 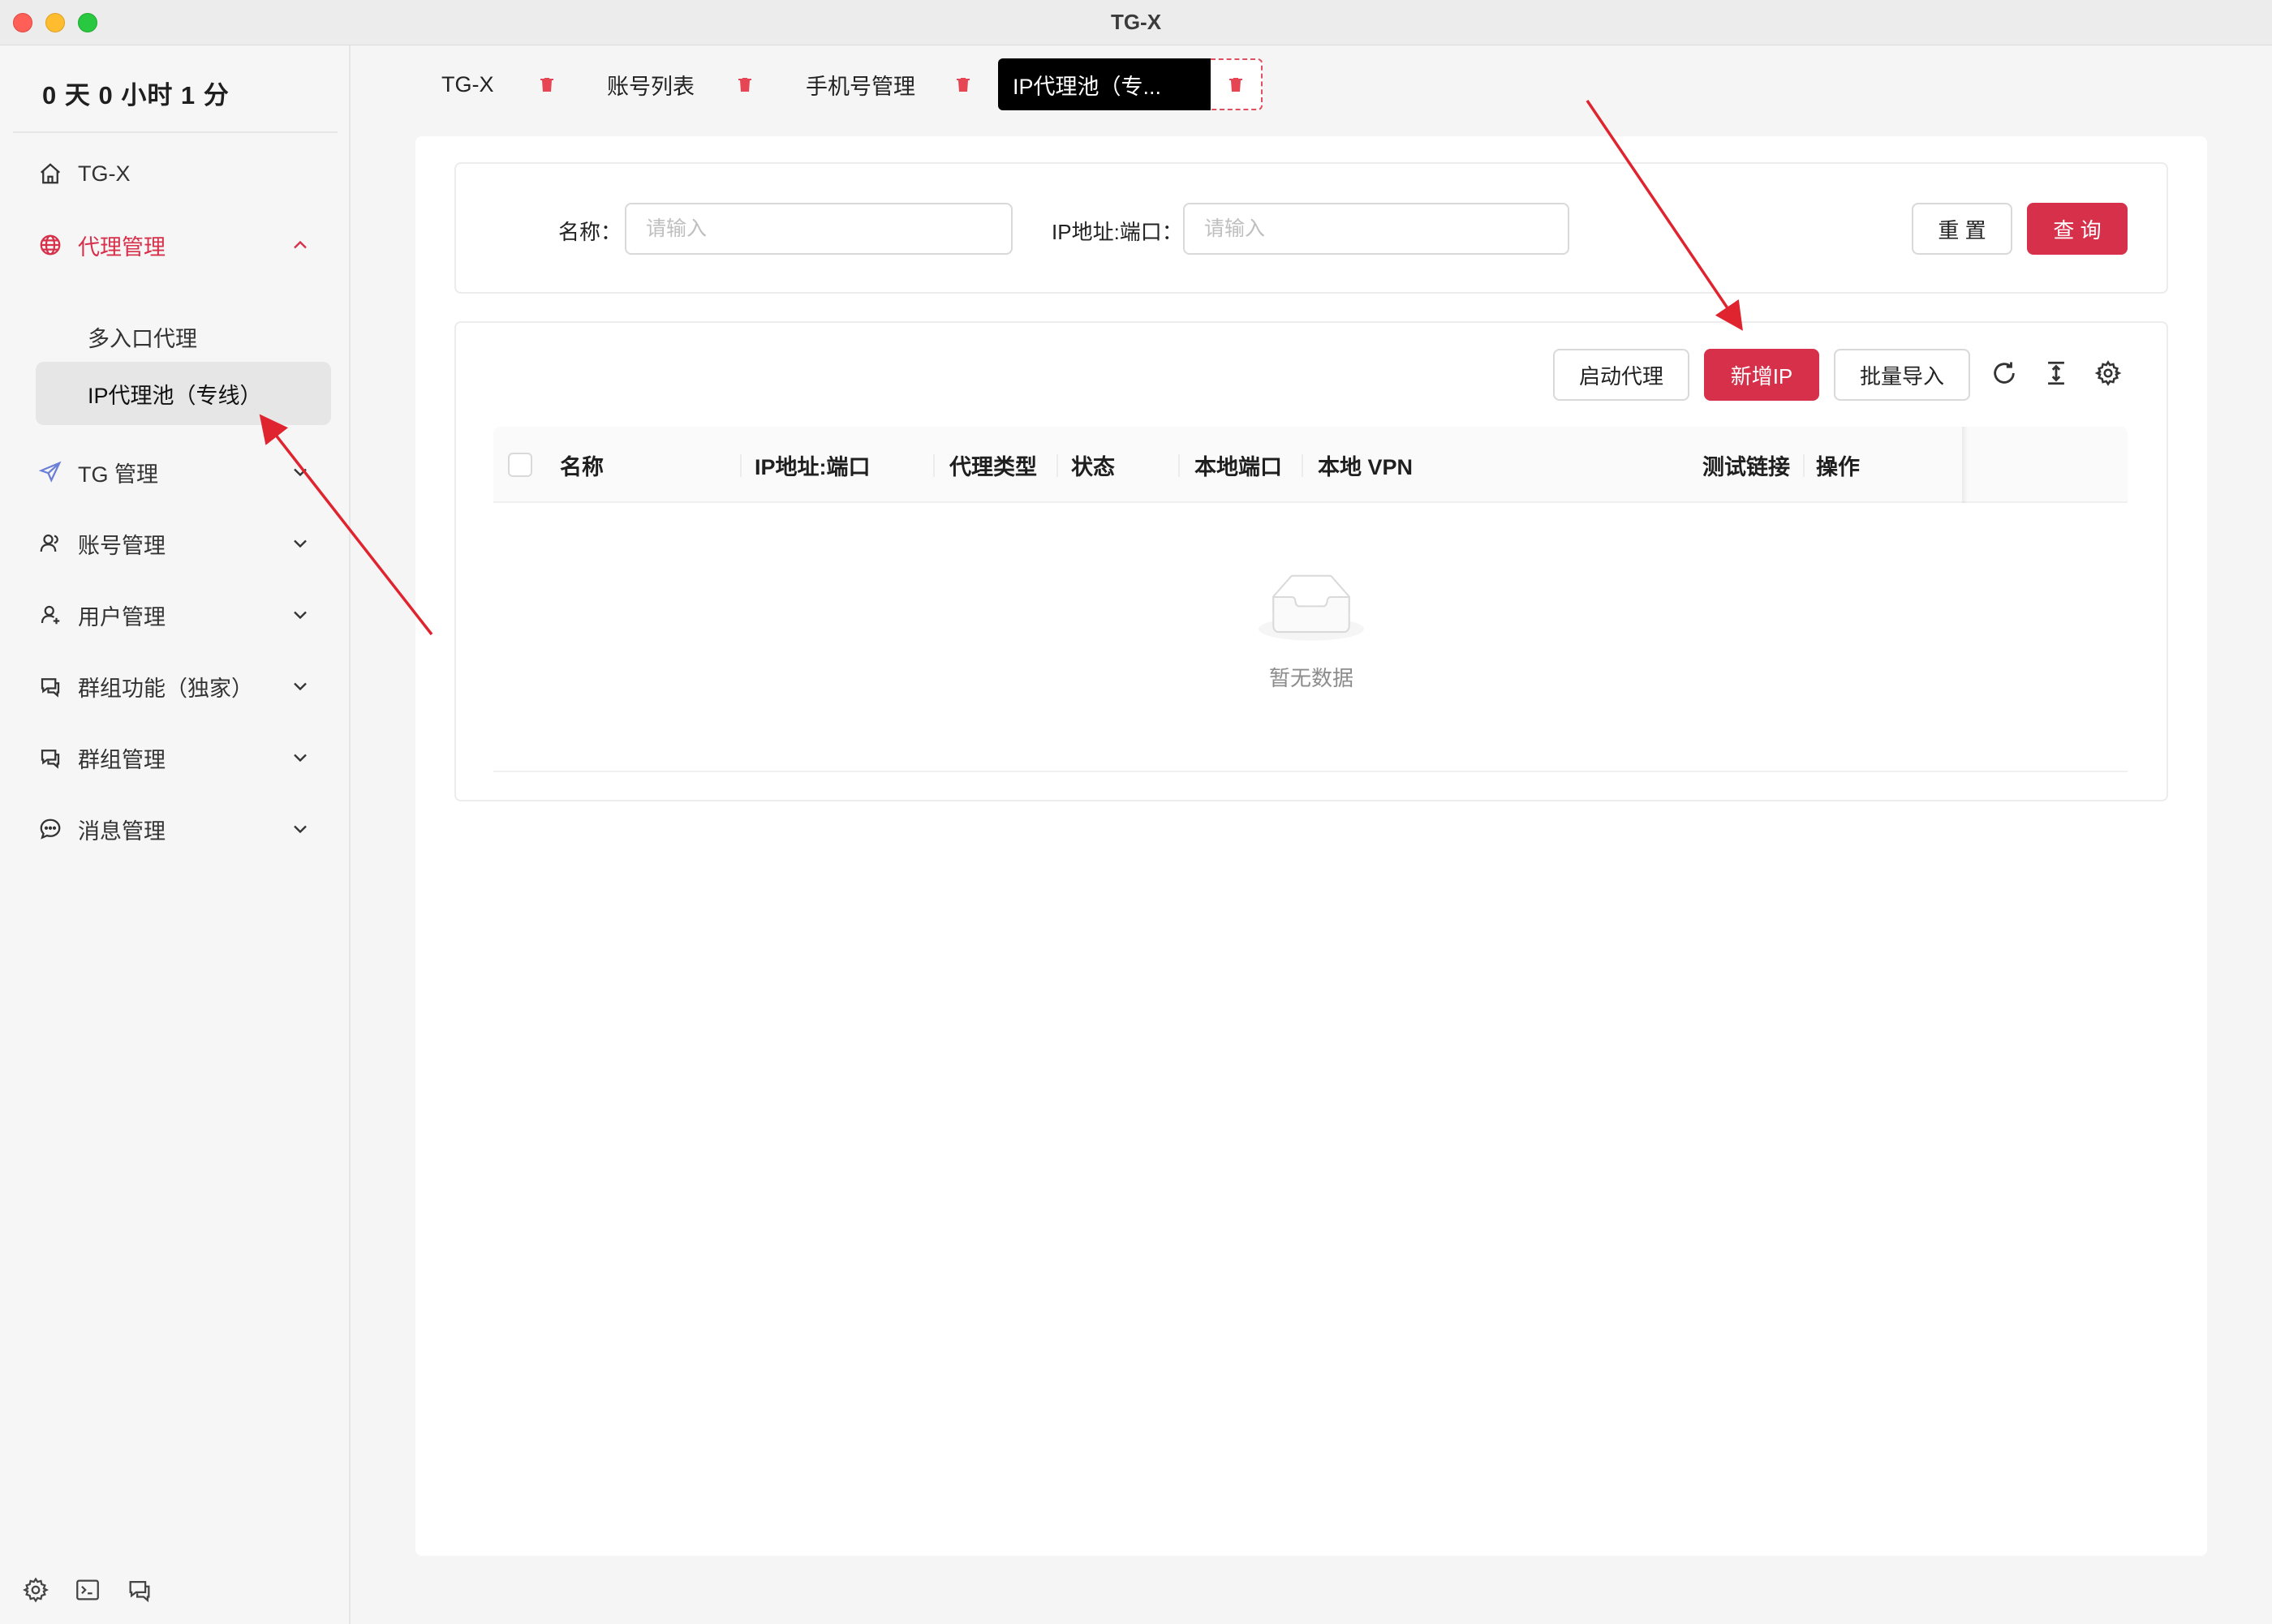 I want to click on sidebar-item-label: 账号管理, so click(x=122, y=545).